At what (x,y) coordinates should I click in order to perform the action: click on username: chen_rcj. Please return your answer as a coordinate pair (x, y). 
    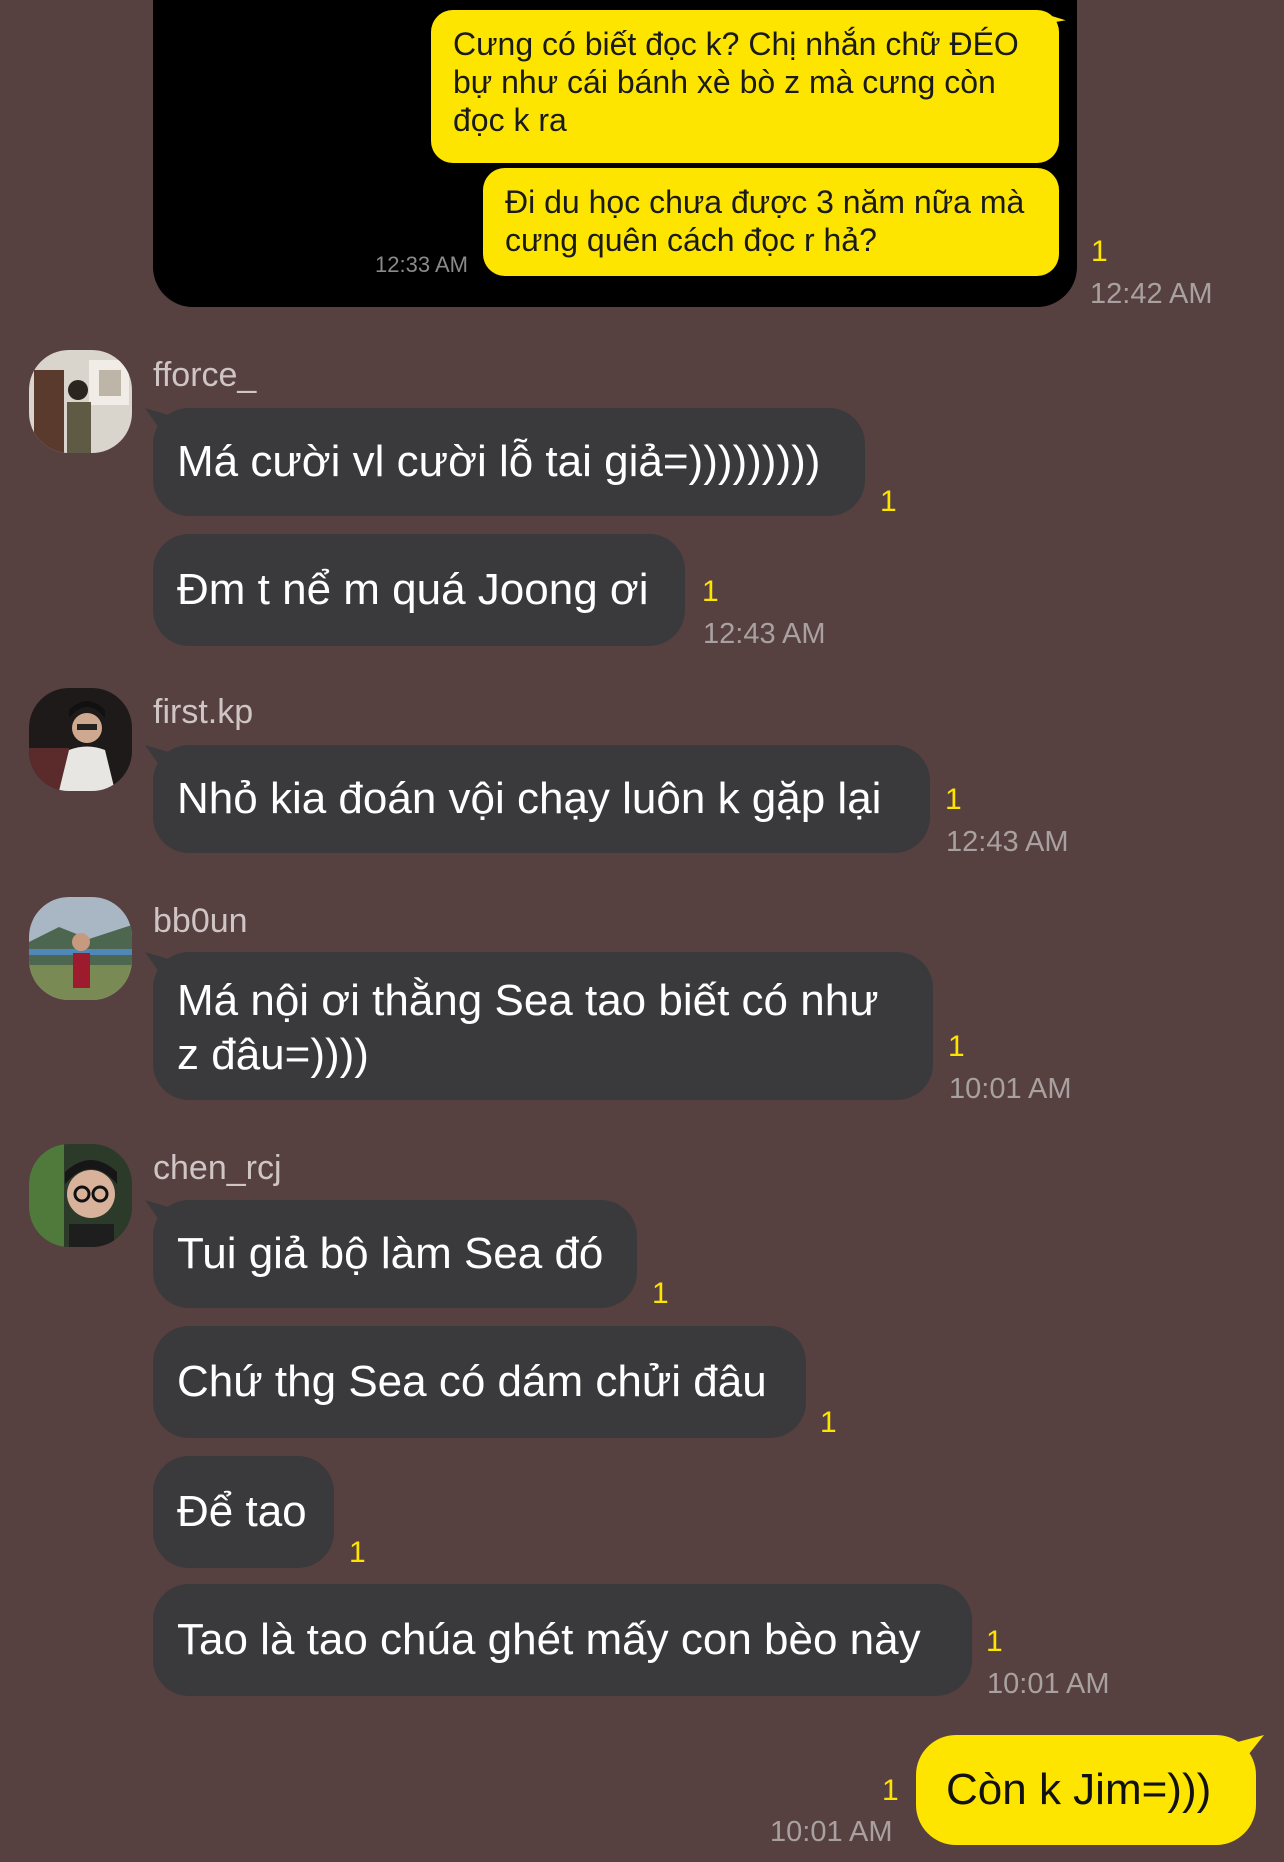
    Looking at the image, I should click on (217, 1168).